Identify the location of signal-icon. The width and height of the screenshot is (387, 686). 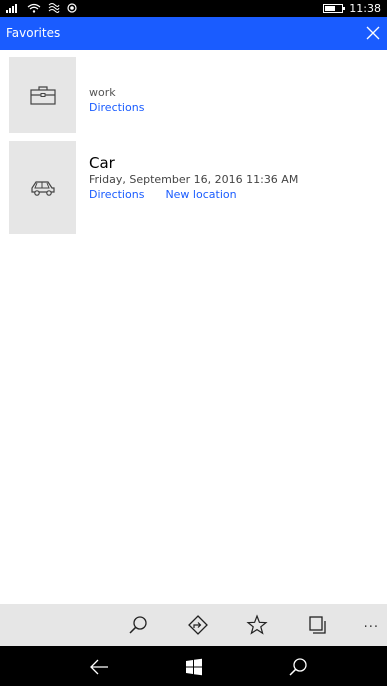
(11, 8).